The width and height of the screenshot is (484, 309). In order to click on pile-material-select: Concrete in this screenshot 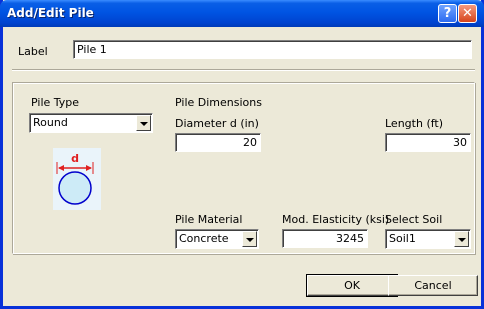, I will do `click(217, 239)`.